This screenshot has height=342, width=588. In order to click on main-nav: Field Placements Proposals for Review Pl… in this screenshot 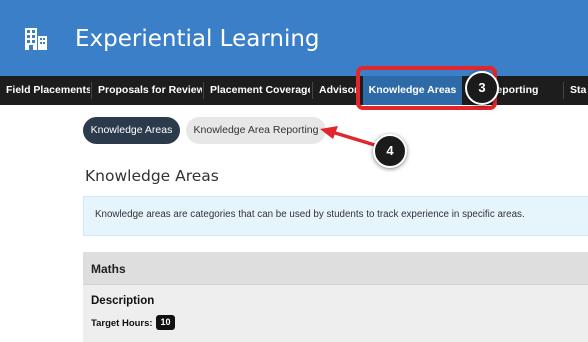, I will do `click(294, 90)`.